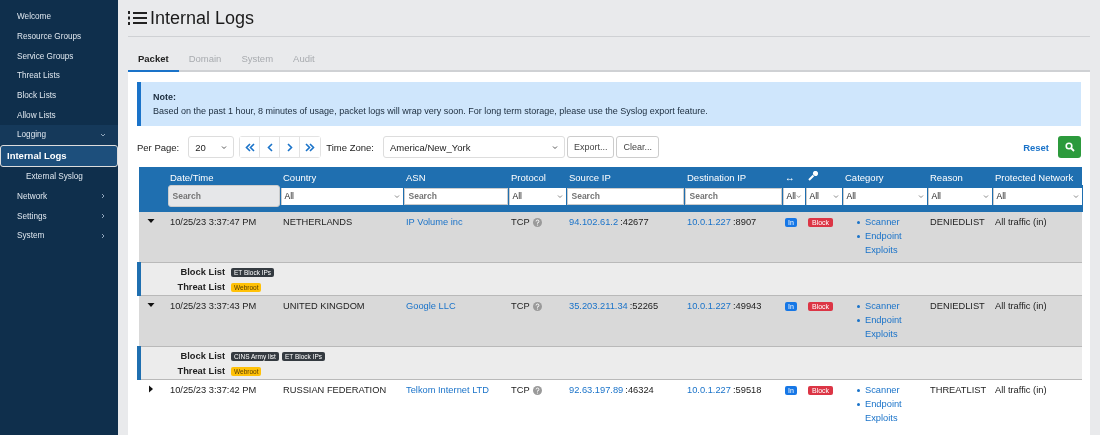 The width and height of the screenshot is (1100, 435). What do you see at coordinates (813, 176) in the screenshot?
I see `wrench-icon` at bounding box center [813, 176].